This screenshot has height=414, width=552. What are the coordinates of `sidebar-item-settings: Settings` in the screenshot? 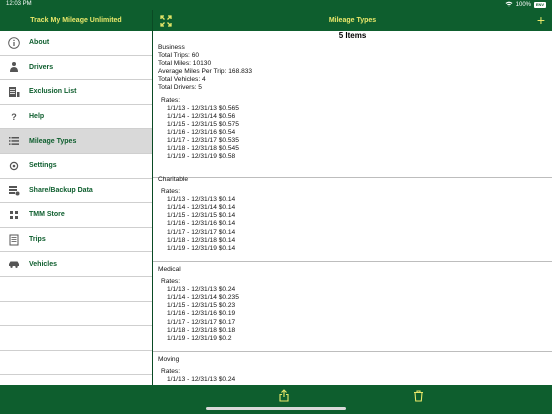 It's located at (76, 166).